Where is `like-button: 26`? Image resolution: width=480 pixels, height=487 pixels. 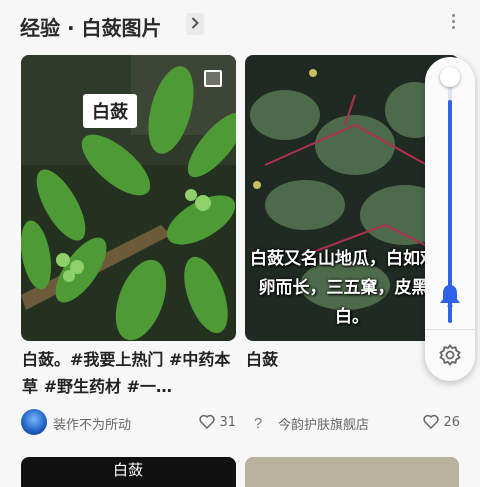 like-button: 26 is located at coordinates (441, 422).